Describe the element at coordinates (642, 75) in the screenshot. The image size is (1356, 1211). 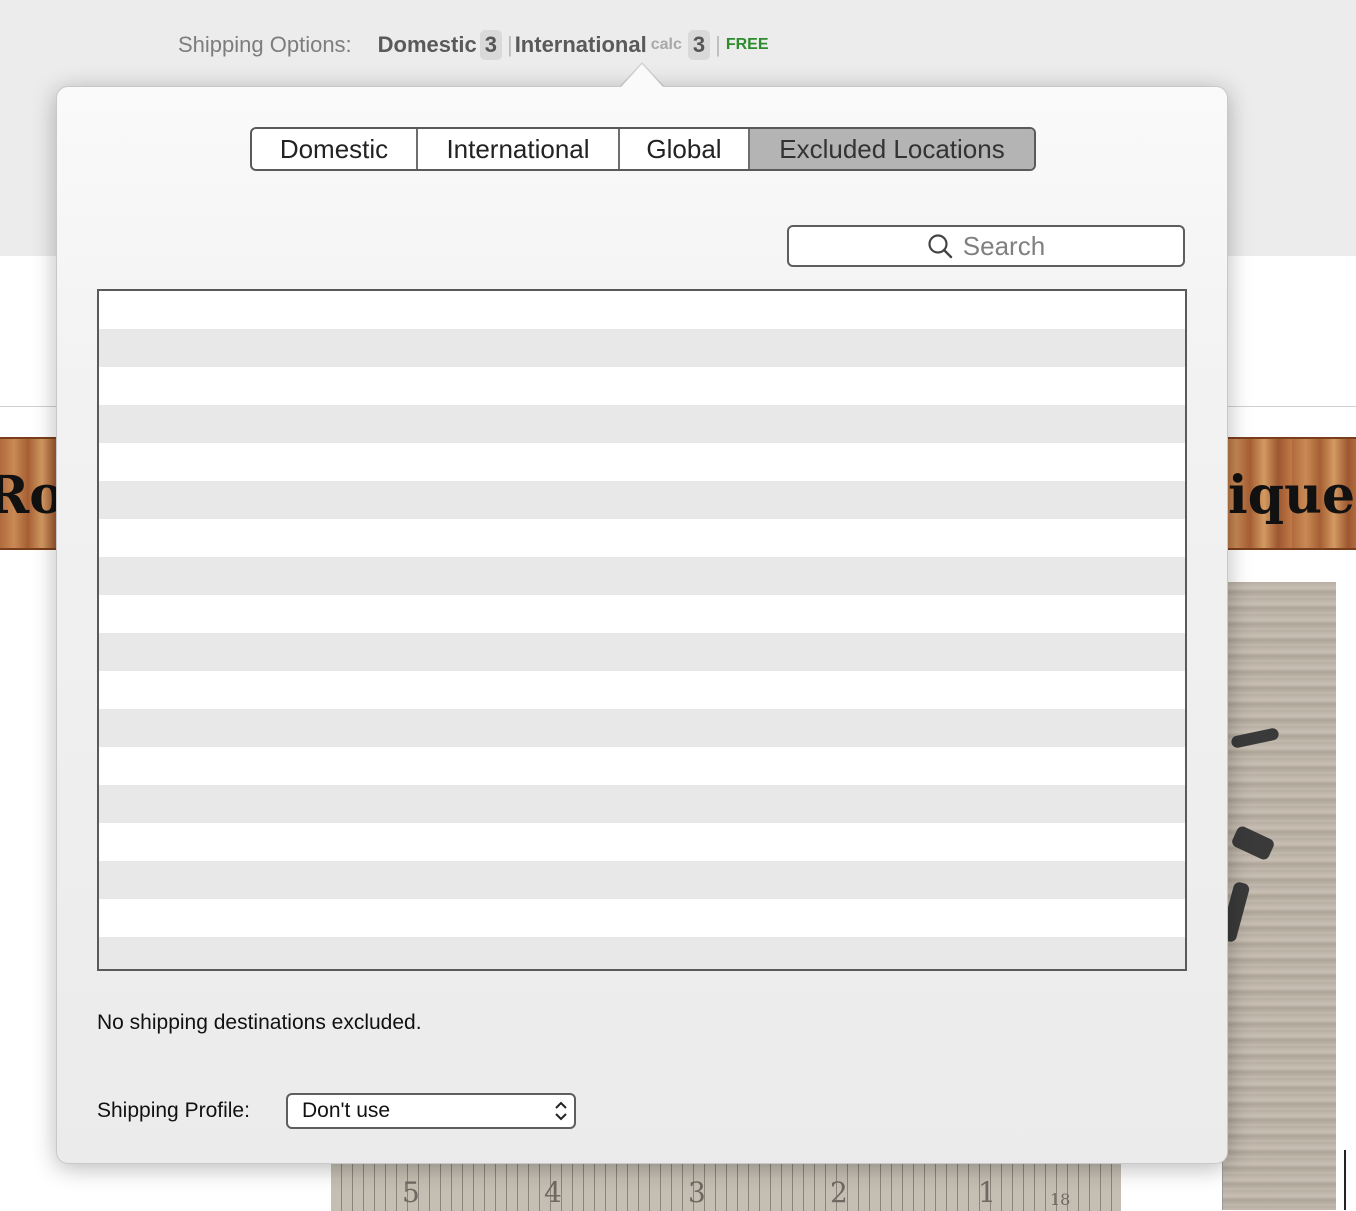
I see `popover-arrow-fill` at that location.